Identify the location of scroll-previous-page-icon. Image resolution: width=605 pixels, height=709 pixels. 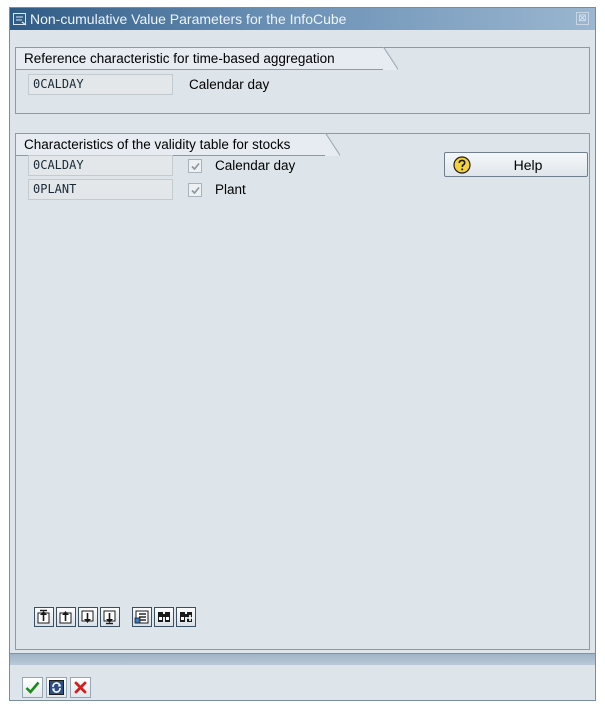
(65, 617).